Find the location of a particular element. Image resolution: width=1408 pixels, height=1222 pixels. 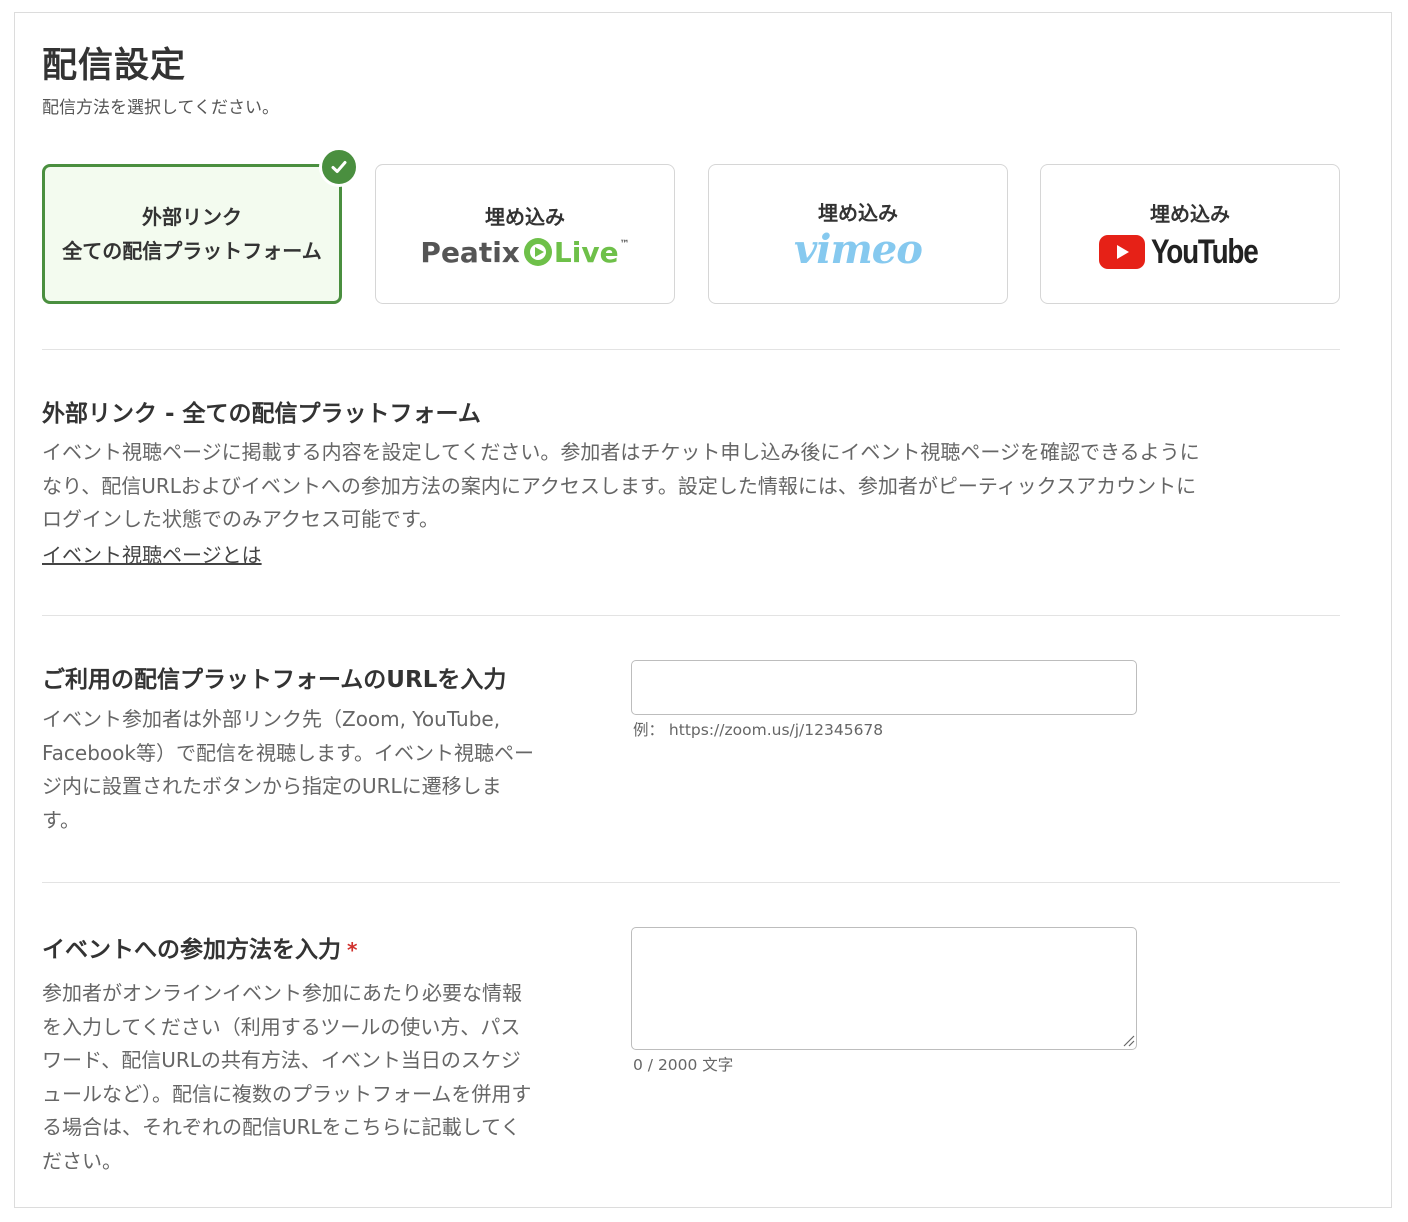

page-title: 配信設定 is located at coordinates (114, 66).